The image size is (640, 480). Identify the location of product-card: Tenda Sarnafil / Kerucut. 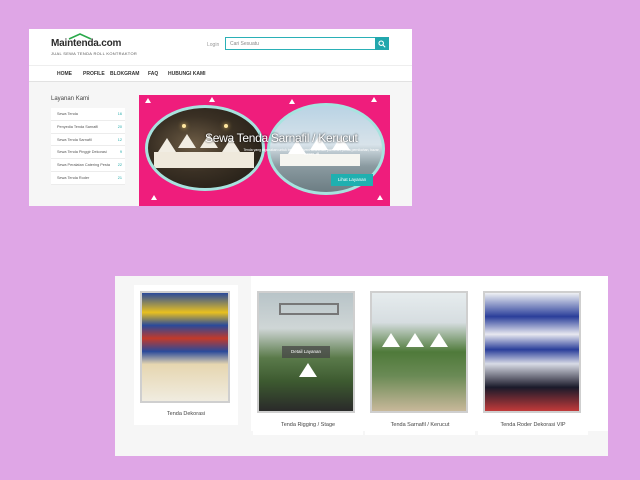
(420, 360).